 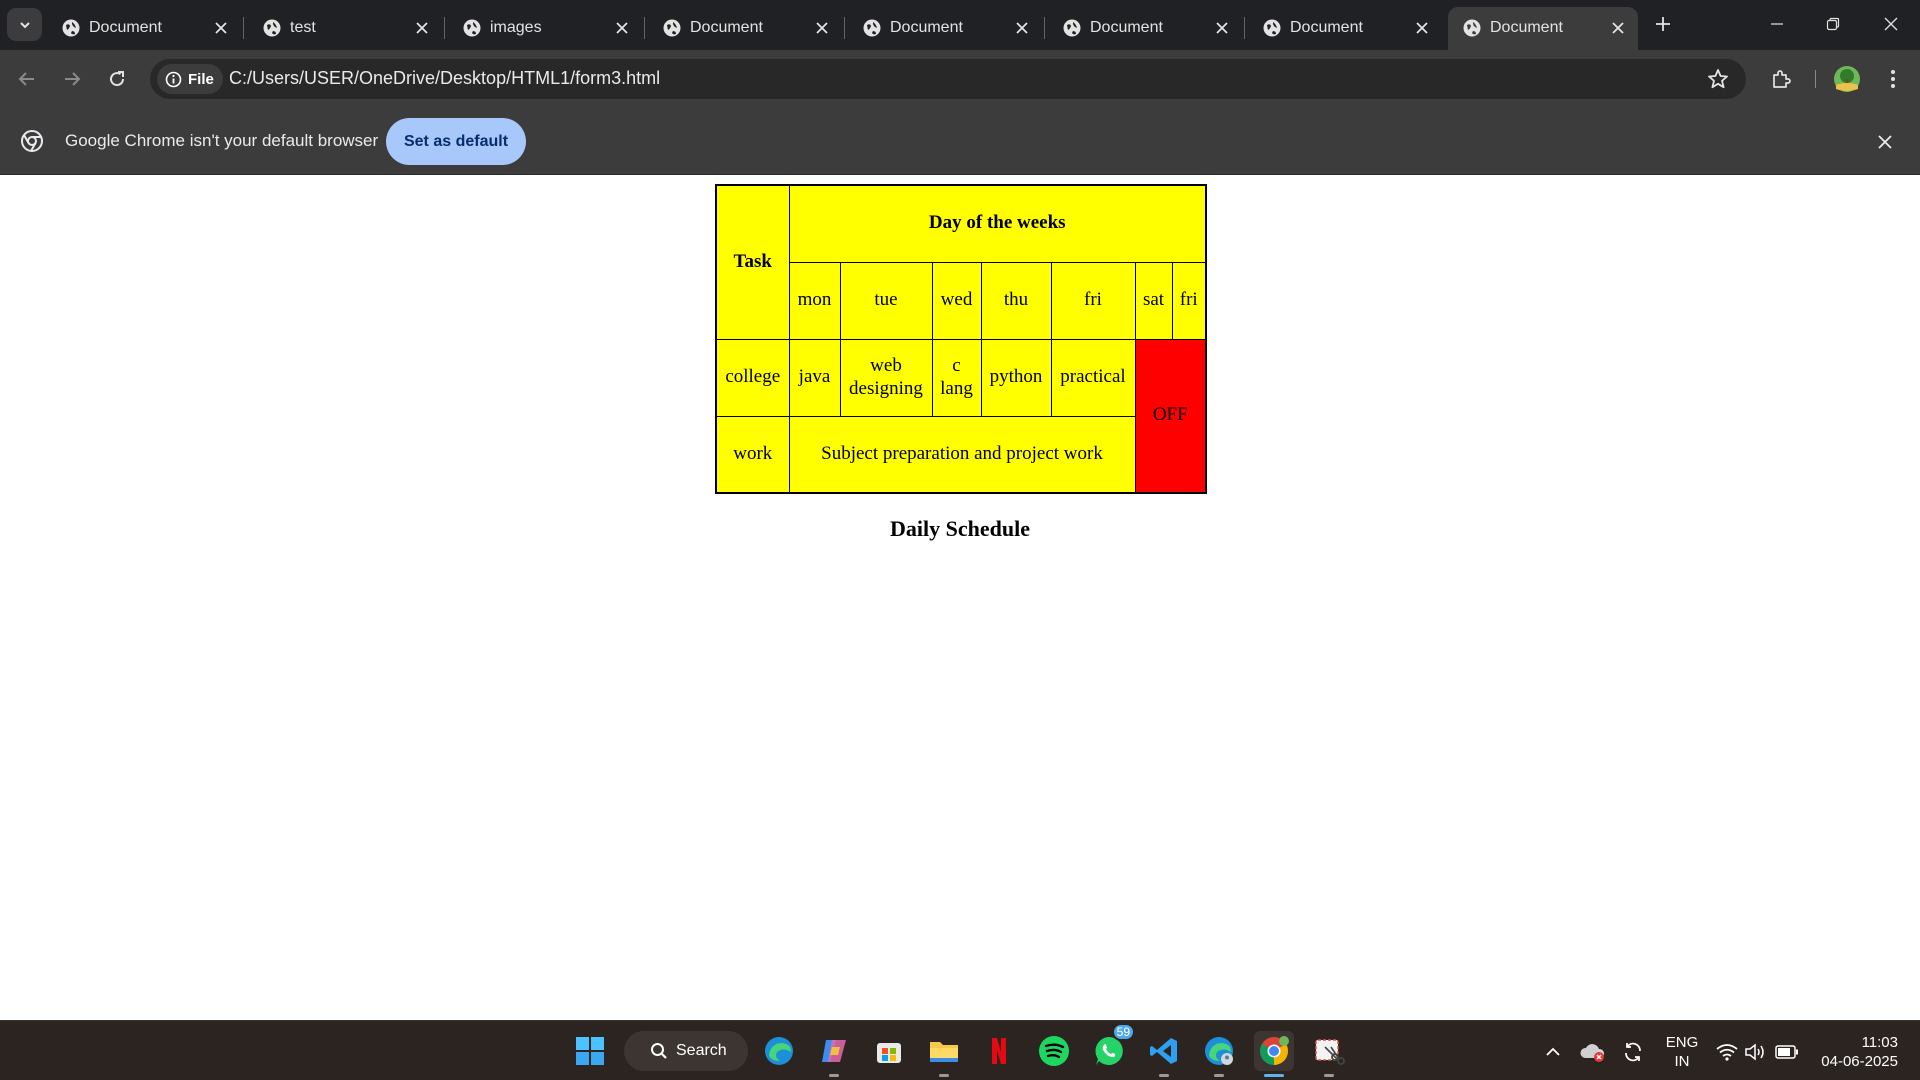 I want to click on back-button, so click(x=27, y=79).